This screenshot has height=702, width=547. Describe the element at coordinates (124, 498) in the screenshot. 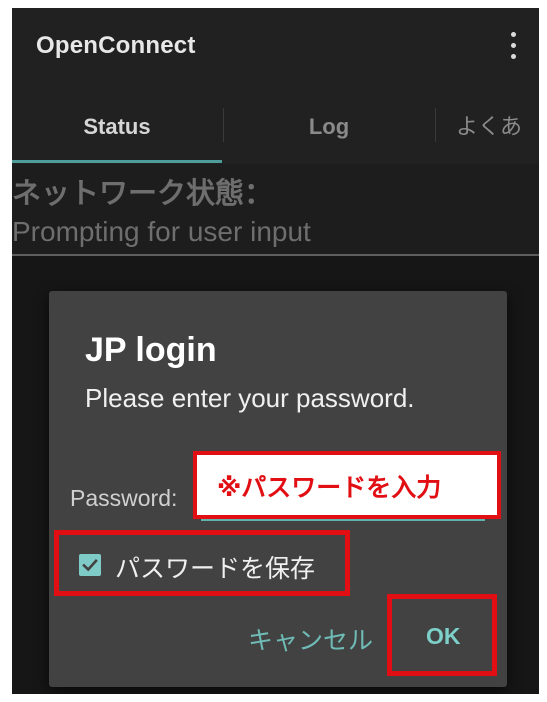

I see `password-label: Password:` at that location.